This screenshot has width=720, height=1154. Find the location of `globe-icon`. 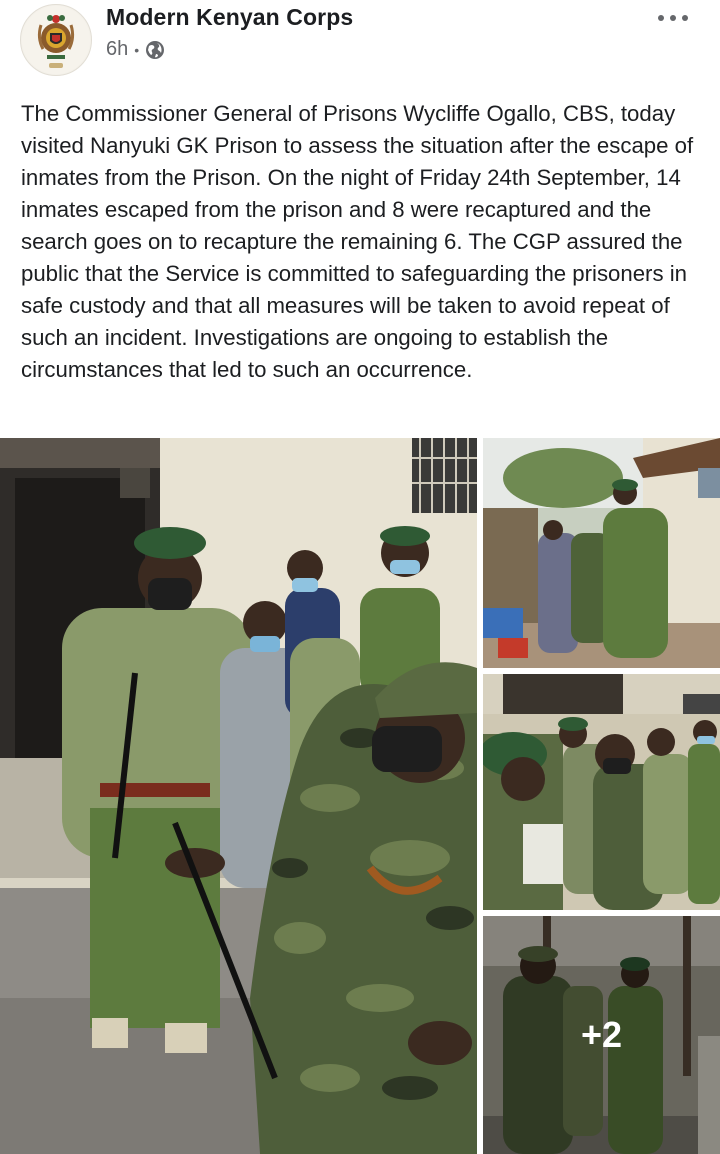

globe-icon is located at coordinates (155, 49).